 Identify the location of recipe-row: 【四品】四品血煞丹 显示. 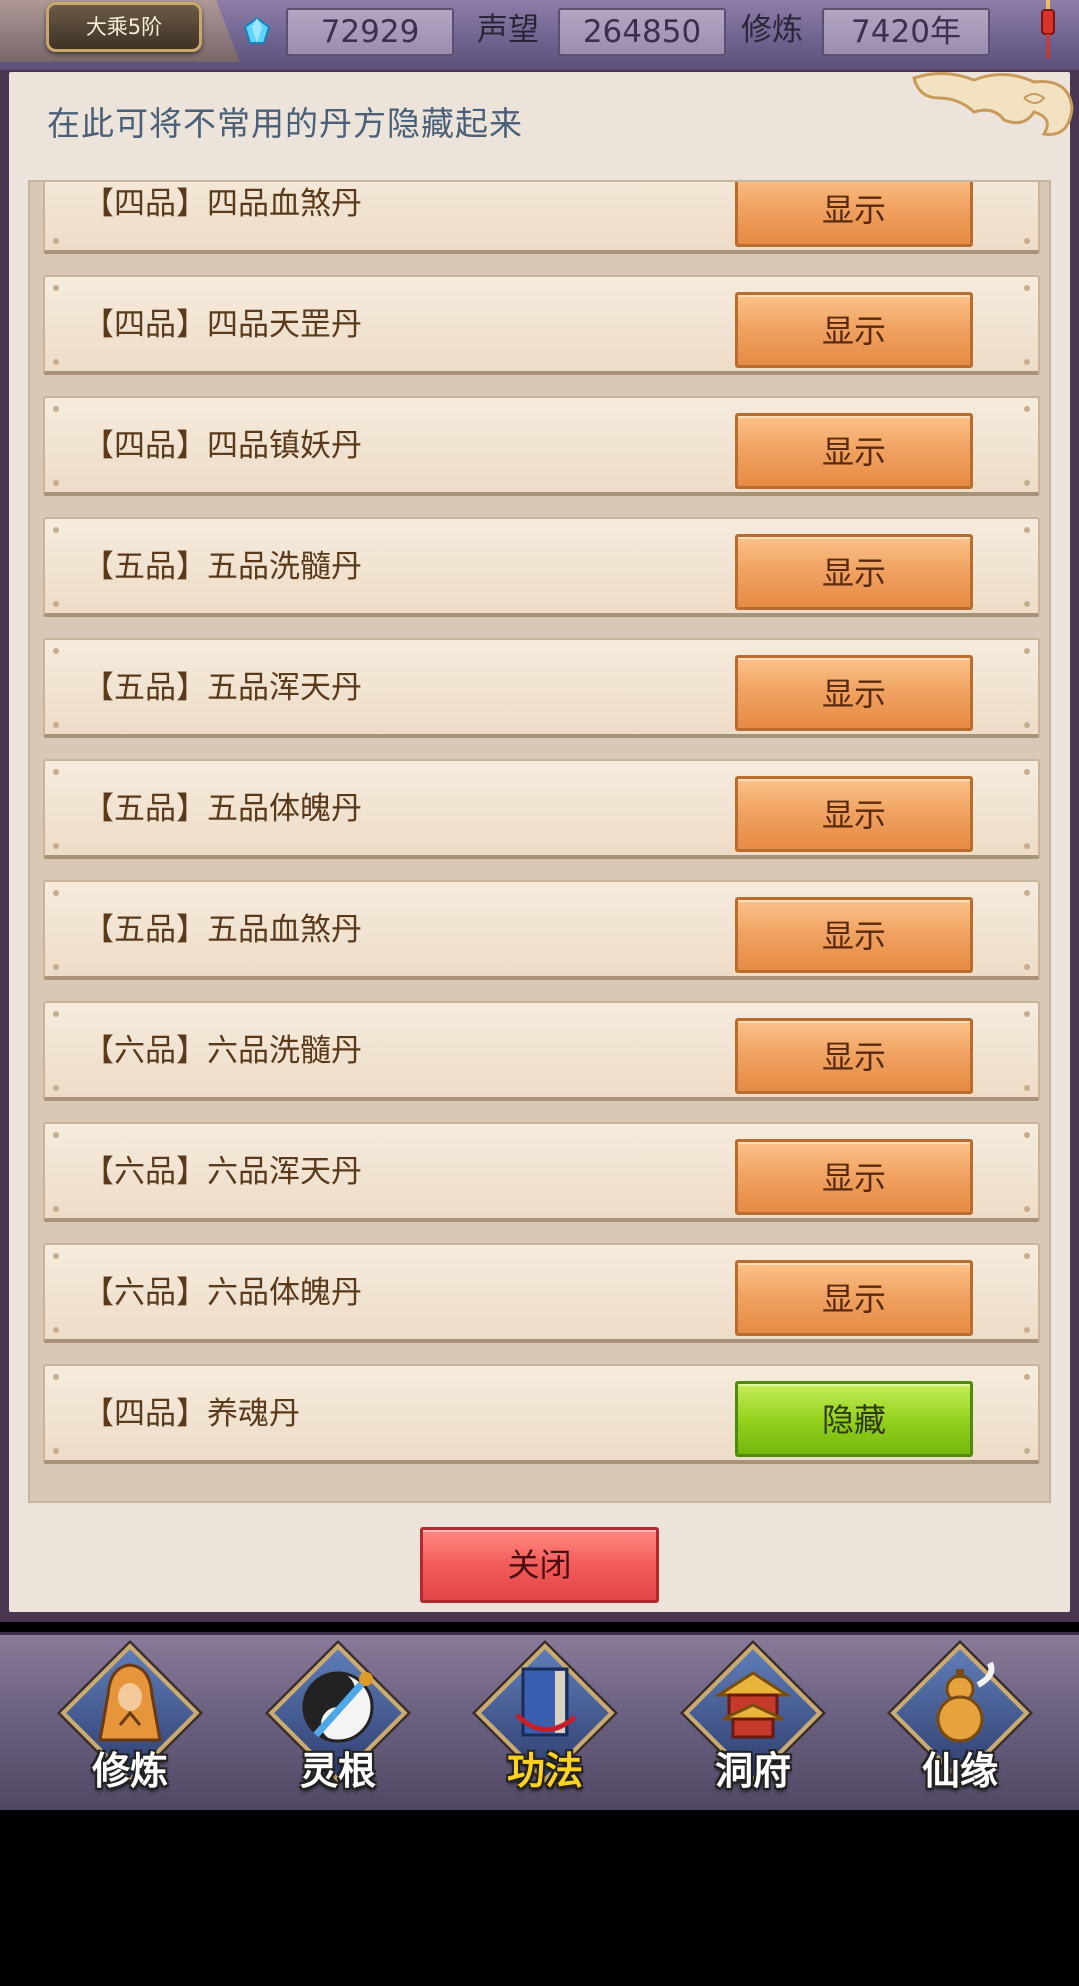
(541, 218).